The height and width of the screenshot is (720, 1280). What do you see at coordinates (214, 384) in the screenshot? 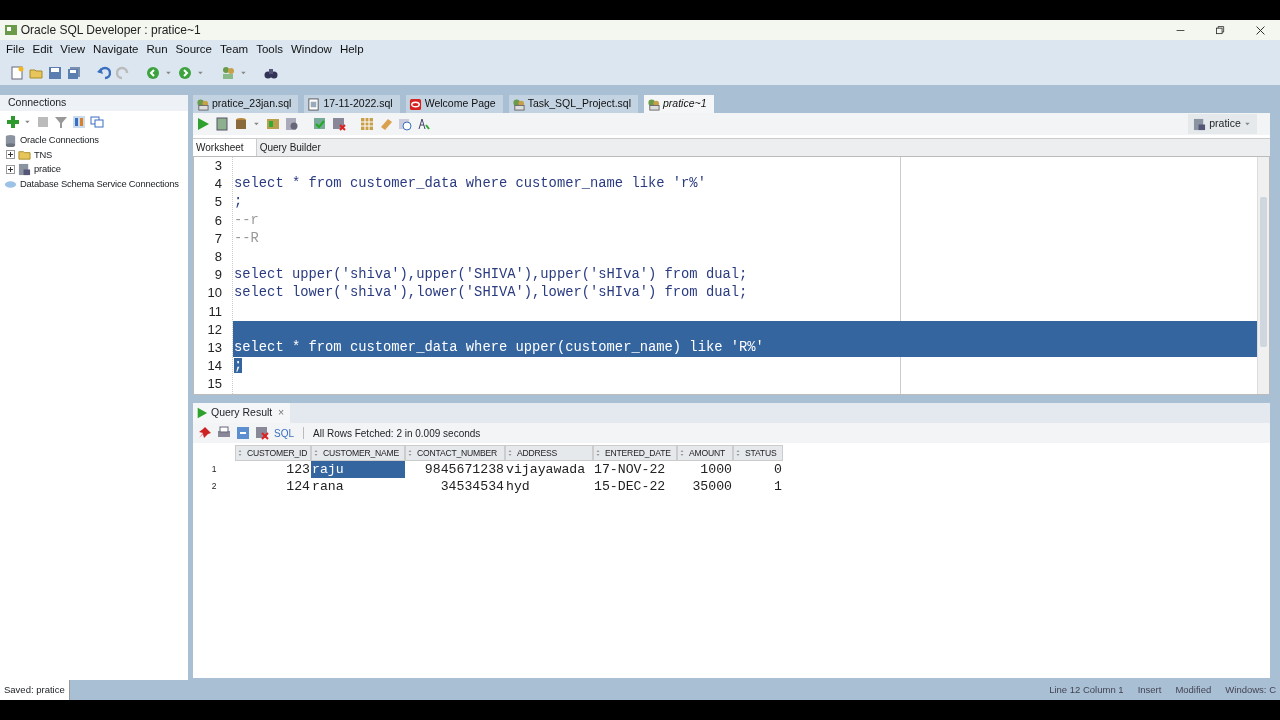
I see `line-number: 15` at bounding box center [214, 384].